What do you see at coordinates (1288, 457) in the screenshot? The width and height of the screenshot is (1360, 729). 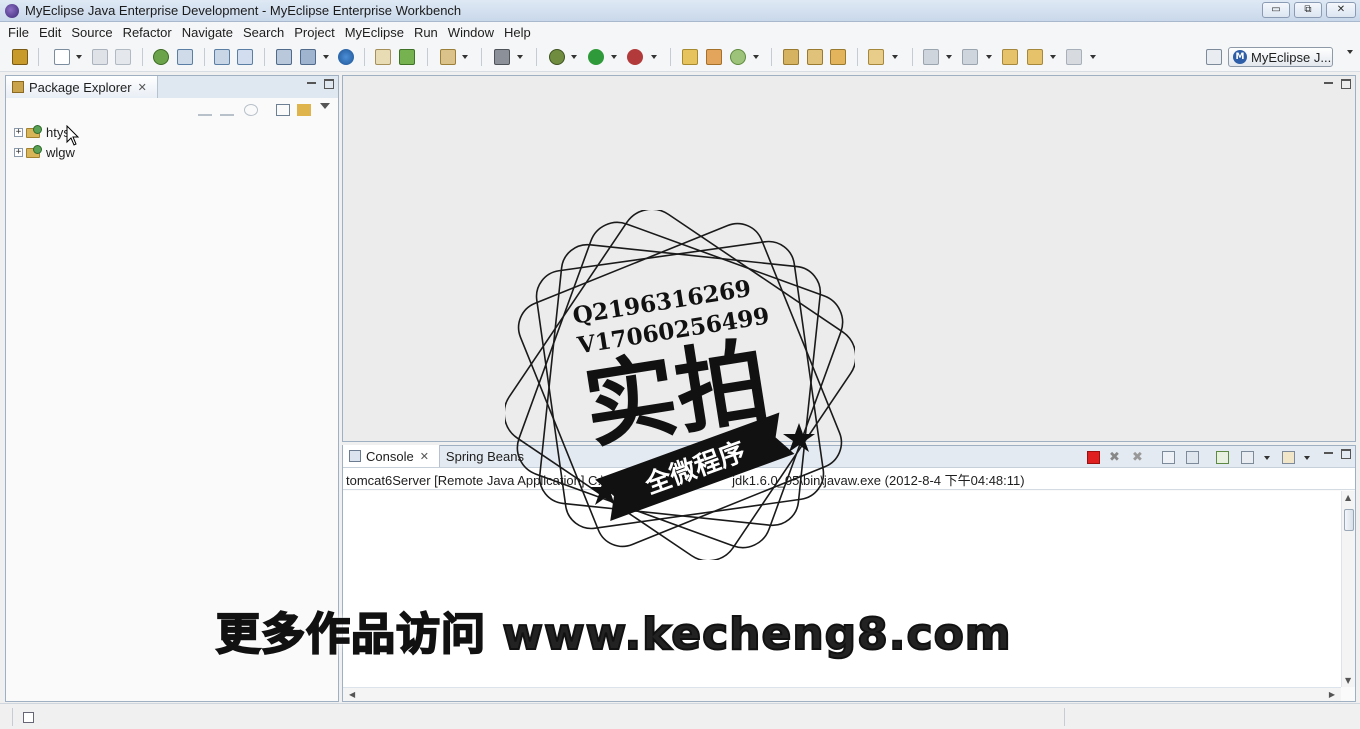 I see `open-console-icon` at bounding box center [1288, 457].